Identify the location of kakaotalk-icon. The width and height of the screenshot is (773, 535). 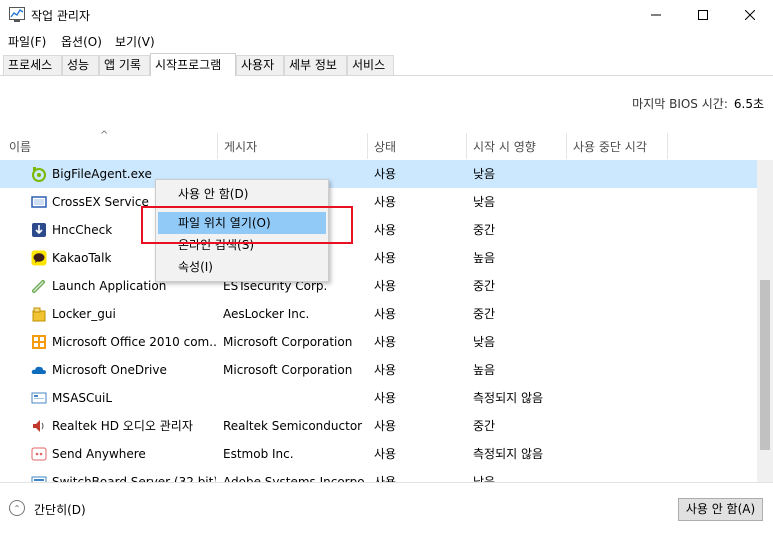
(39, 258).